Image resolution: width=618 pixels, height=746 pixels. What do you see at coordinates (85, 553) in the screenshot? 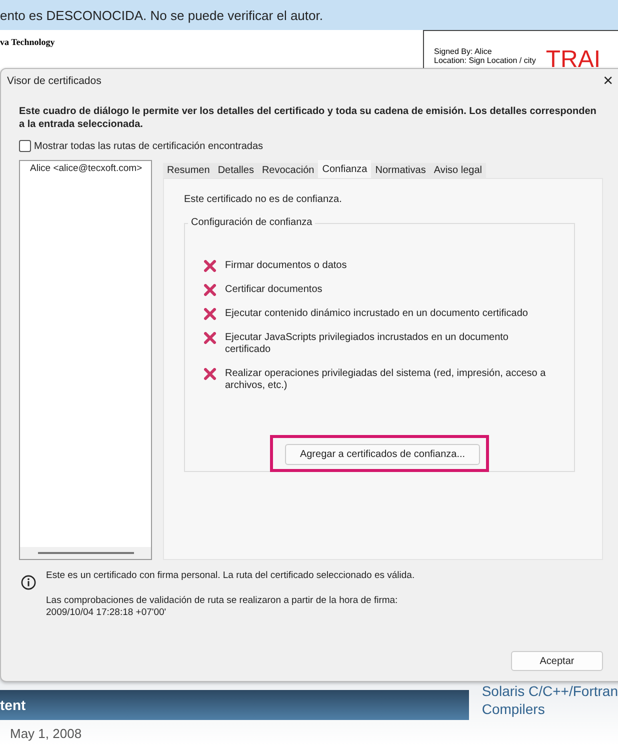
I see `scrollbar` at bounding box center [85, 553].